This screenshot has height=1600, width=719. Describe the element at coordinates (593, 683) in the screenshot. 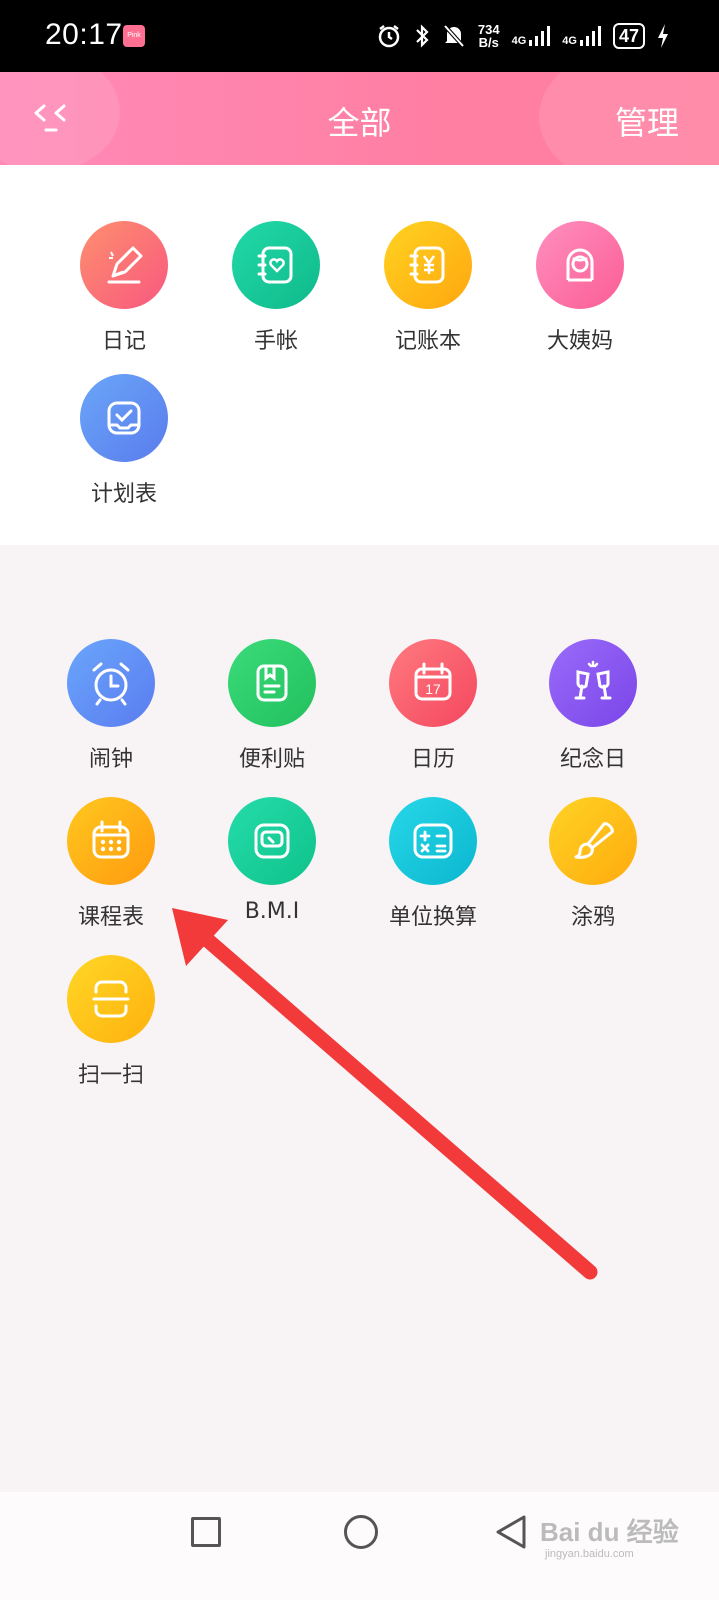

I see `champagne-icon` at that location.